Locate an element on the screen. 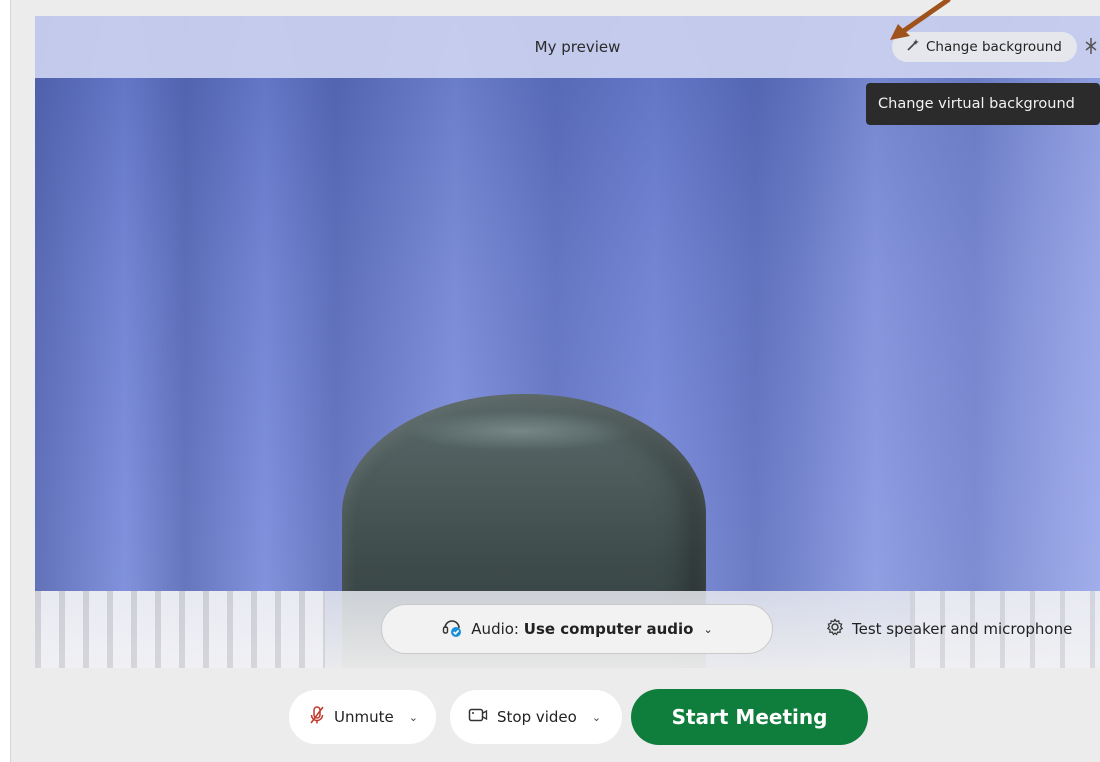  annotation-arrow-icon is located at coordinates (920, 20).